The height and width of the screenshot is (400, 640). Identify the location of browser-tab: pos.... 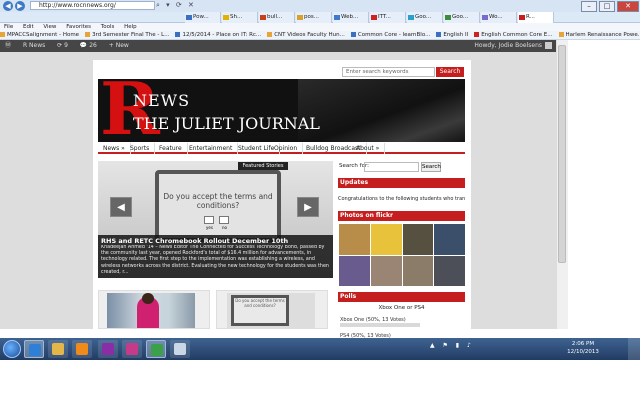
(314, 17).